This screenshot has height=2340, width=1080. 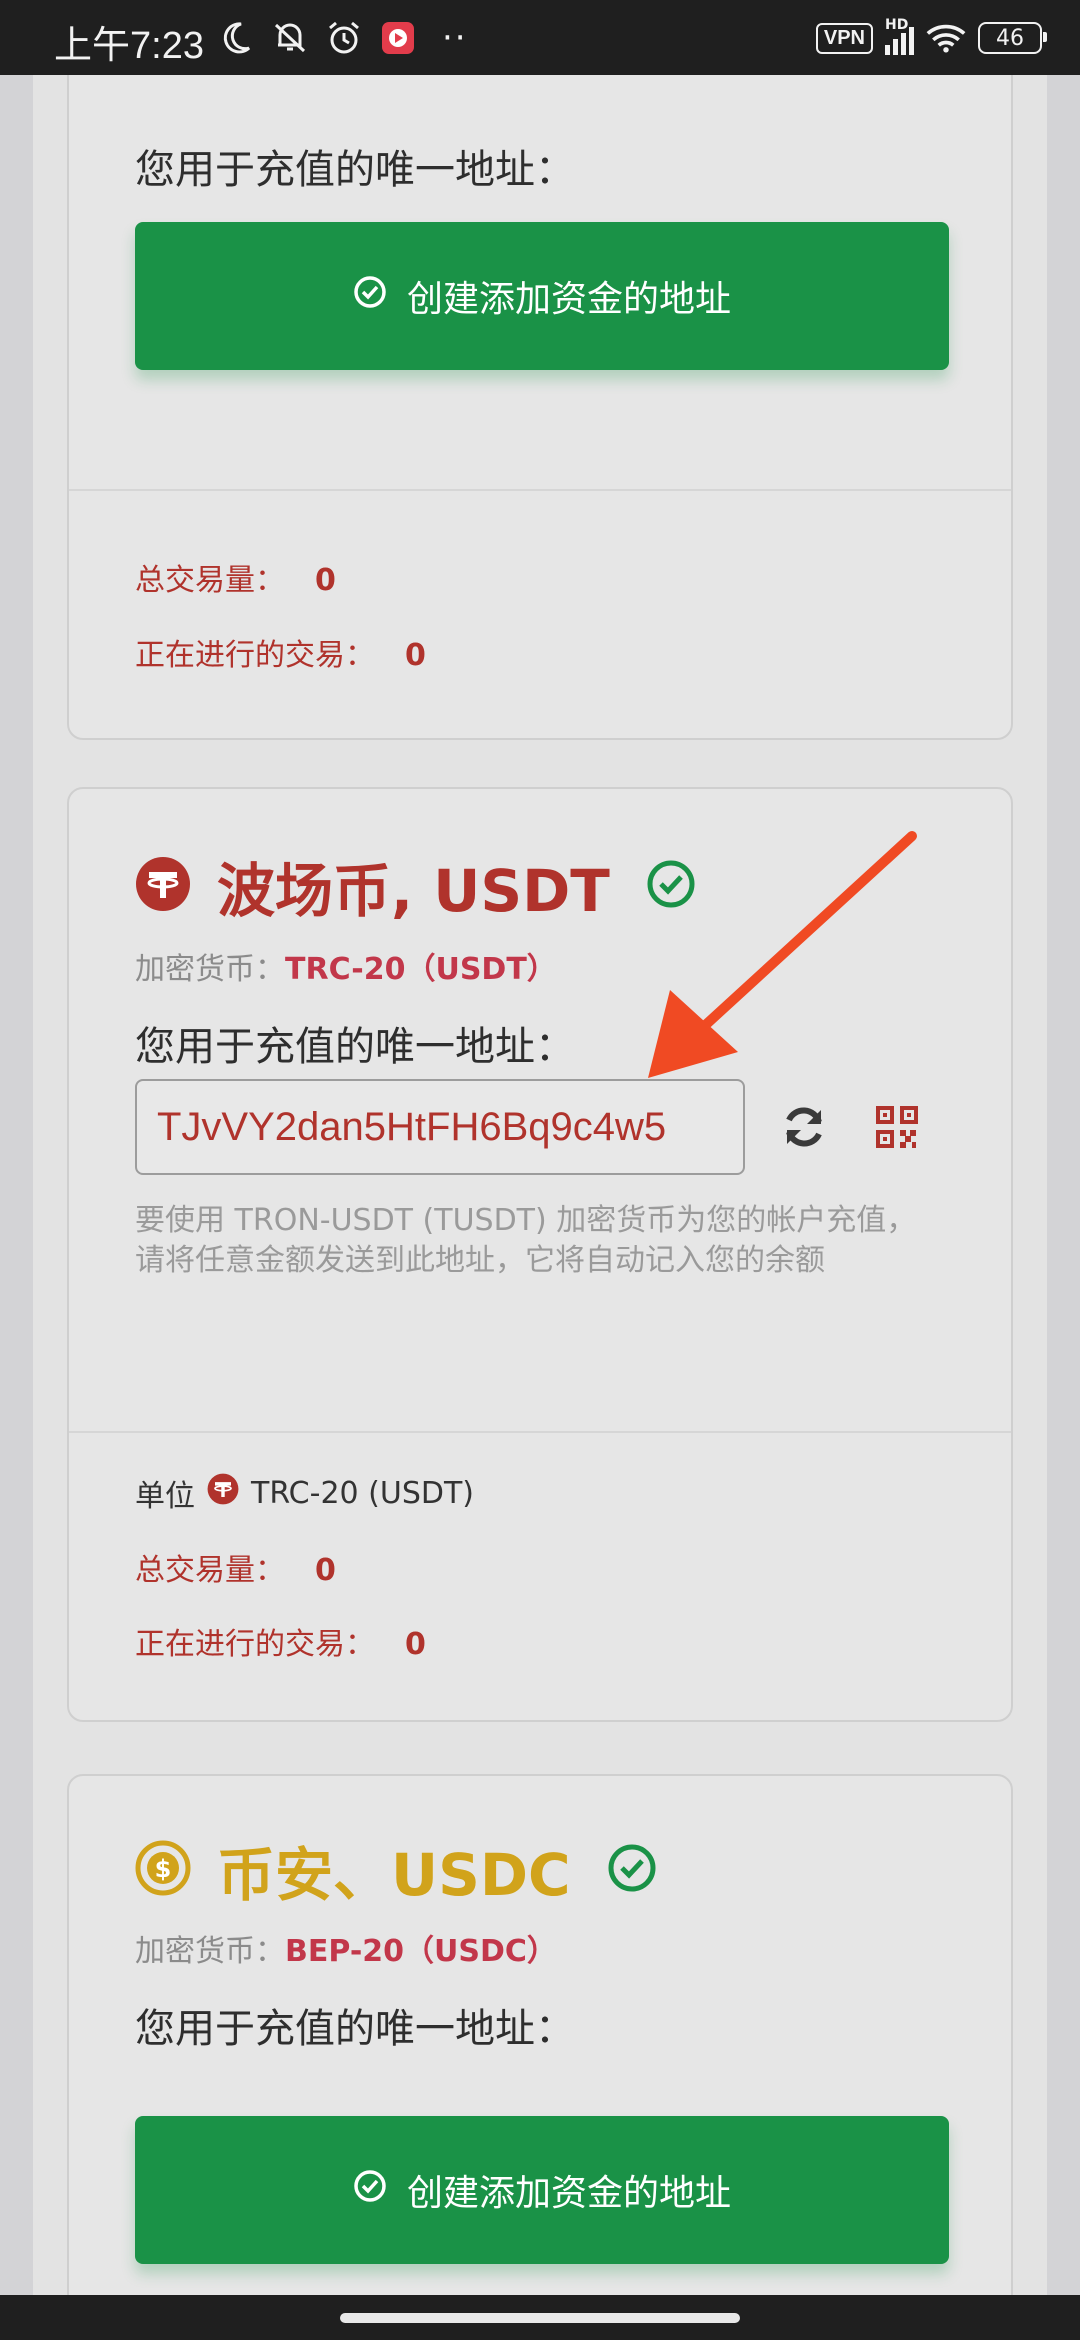 What do you see at coordinates (455, 38) in the screenshot?
I see `more-notifications: ··` at bounding box center [455, 38].